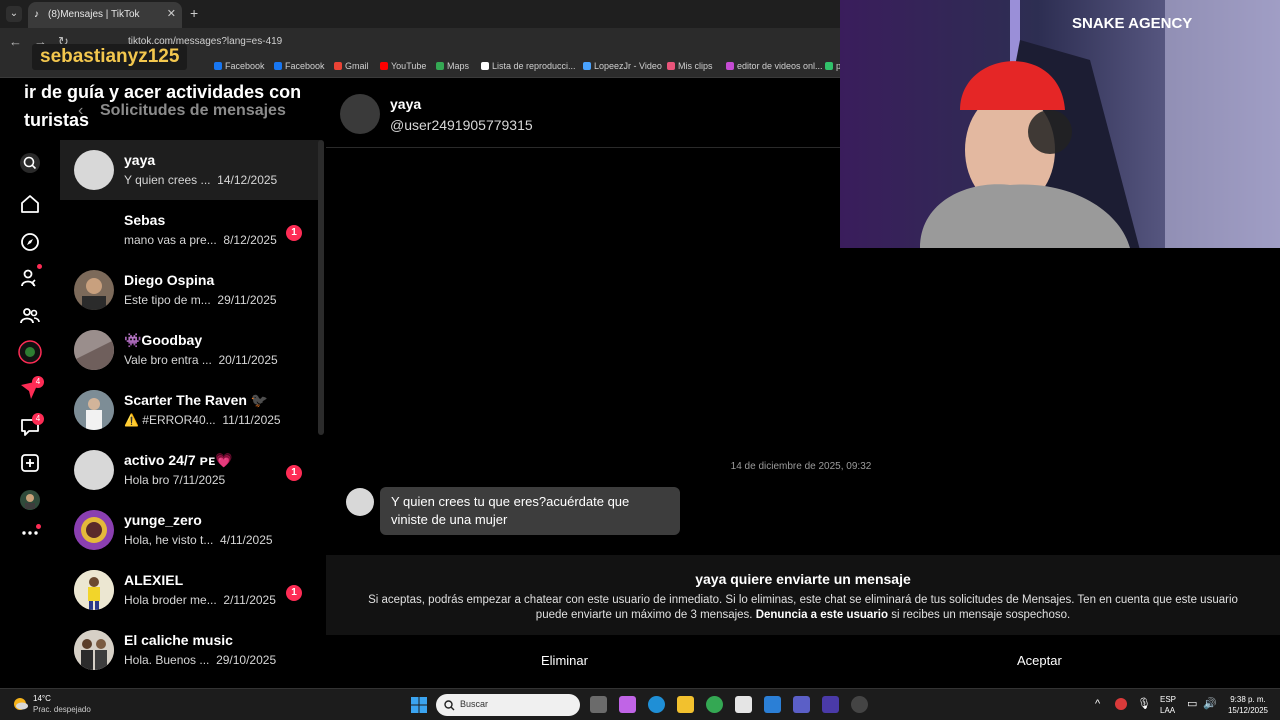 The image size is (1280, 720). I want to click on network-icon: ▭, so click(1192, 703).